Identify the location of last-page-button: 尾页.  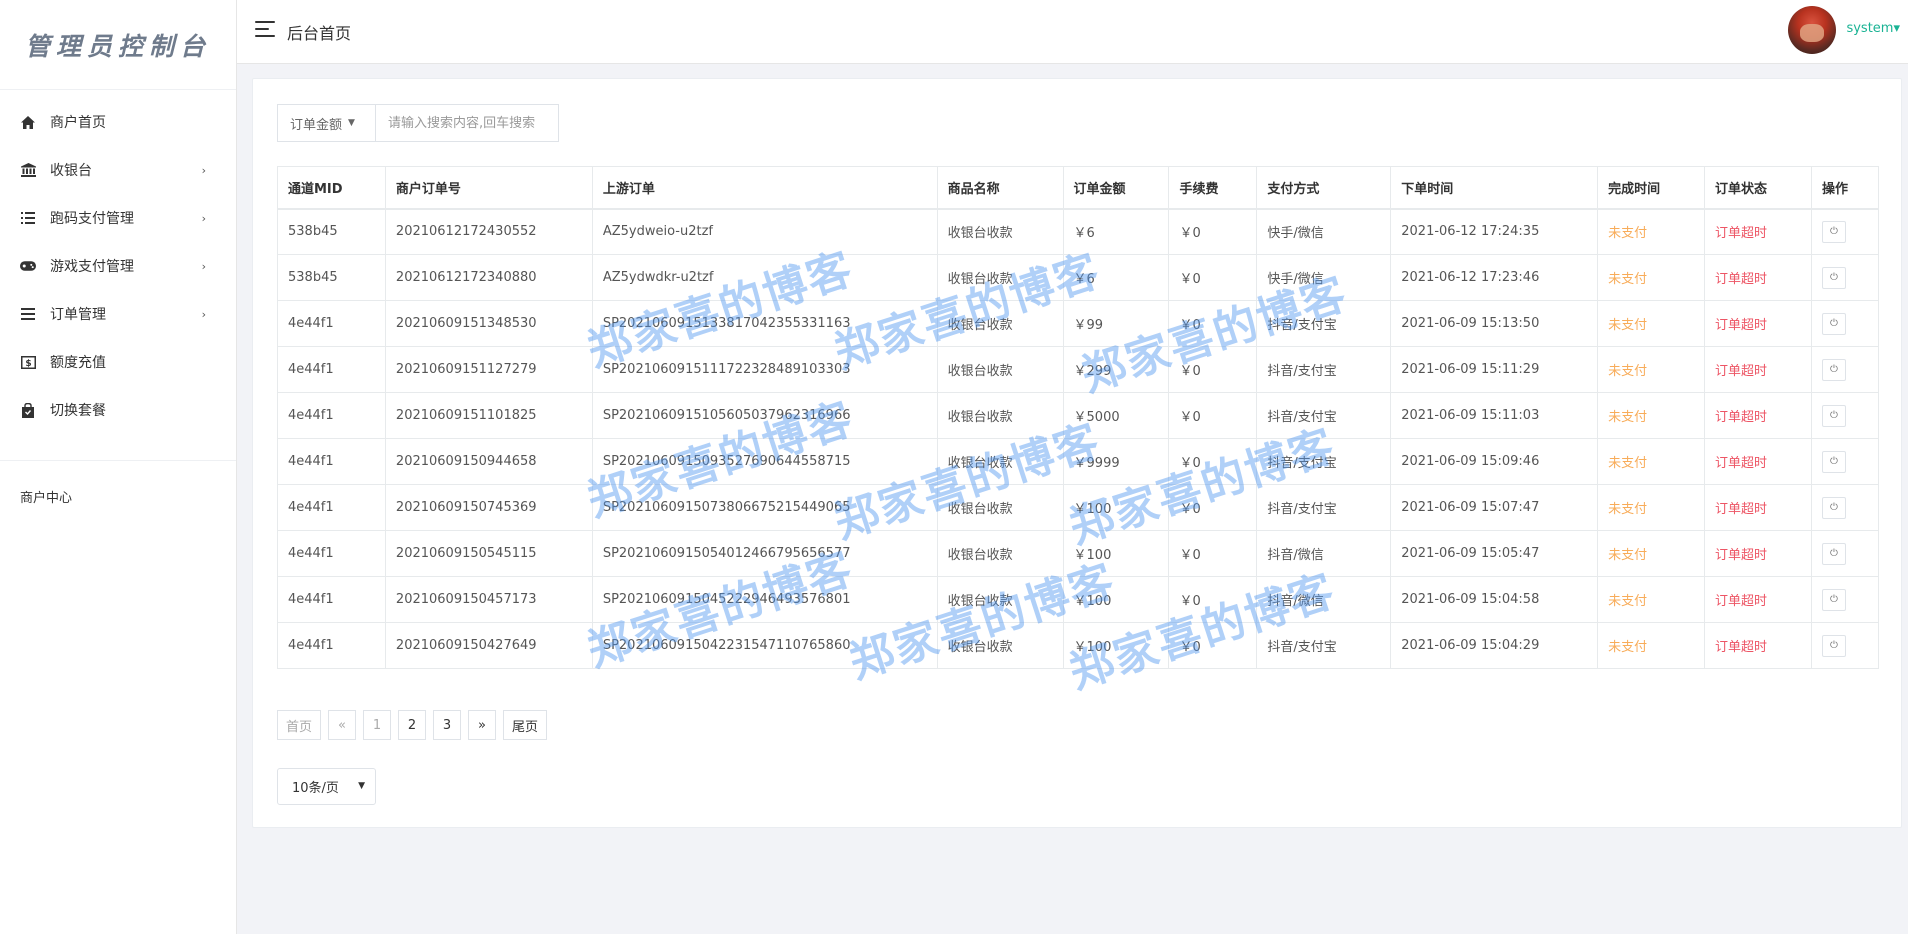
(525, 725).